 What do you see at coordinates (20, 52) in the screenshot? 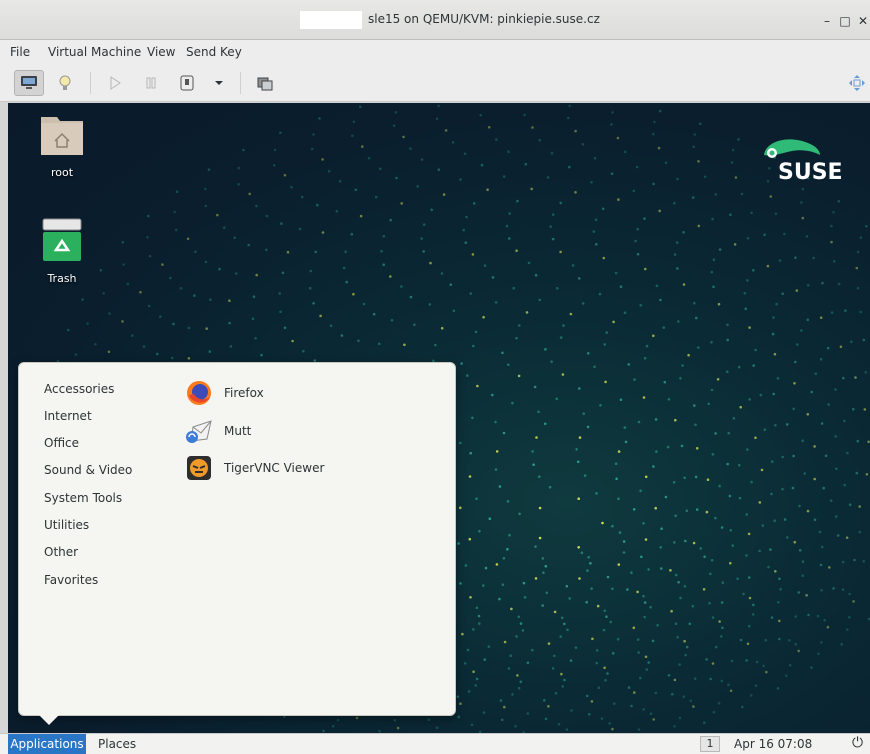
I see `menu-file: File` at bounding box center [20, 52].